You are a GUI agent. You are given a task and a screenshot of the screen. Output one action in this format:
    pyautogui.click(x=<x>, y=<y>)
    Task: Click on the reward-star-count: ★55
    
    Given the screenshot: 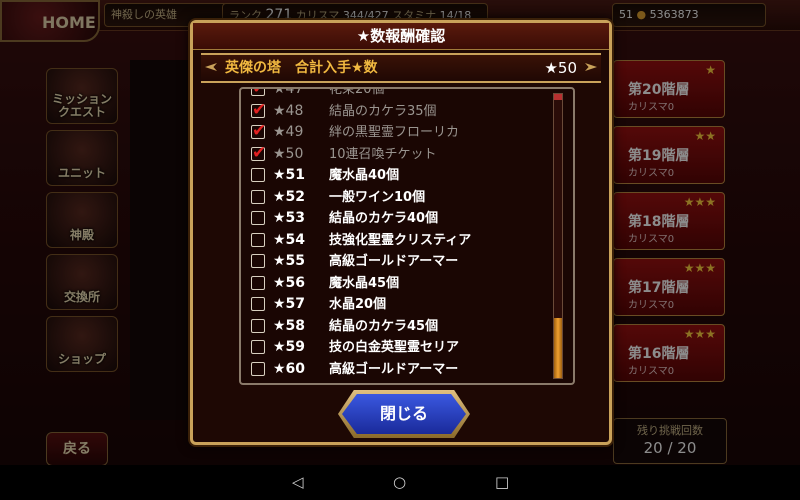 What is the action you would take?
    pyautogui.click(x=289, y=261)
    